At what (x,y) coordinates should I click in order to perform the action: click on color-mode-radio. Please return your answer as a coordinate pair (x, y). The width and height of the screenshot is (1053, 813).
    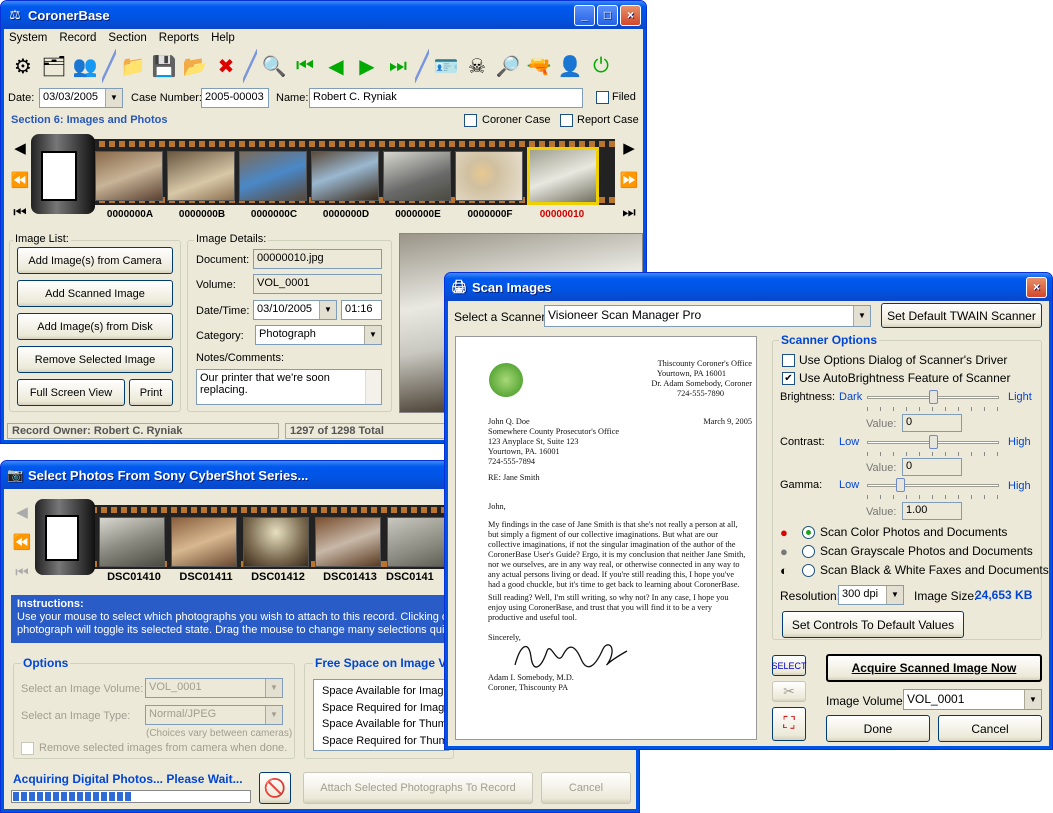
    Looking at the image, I should click on (808, 532).